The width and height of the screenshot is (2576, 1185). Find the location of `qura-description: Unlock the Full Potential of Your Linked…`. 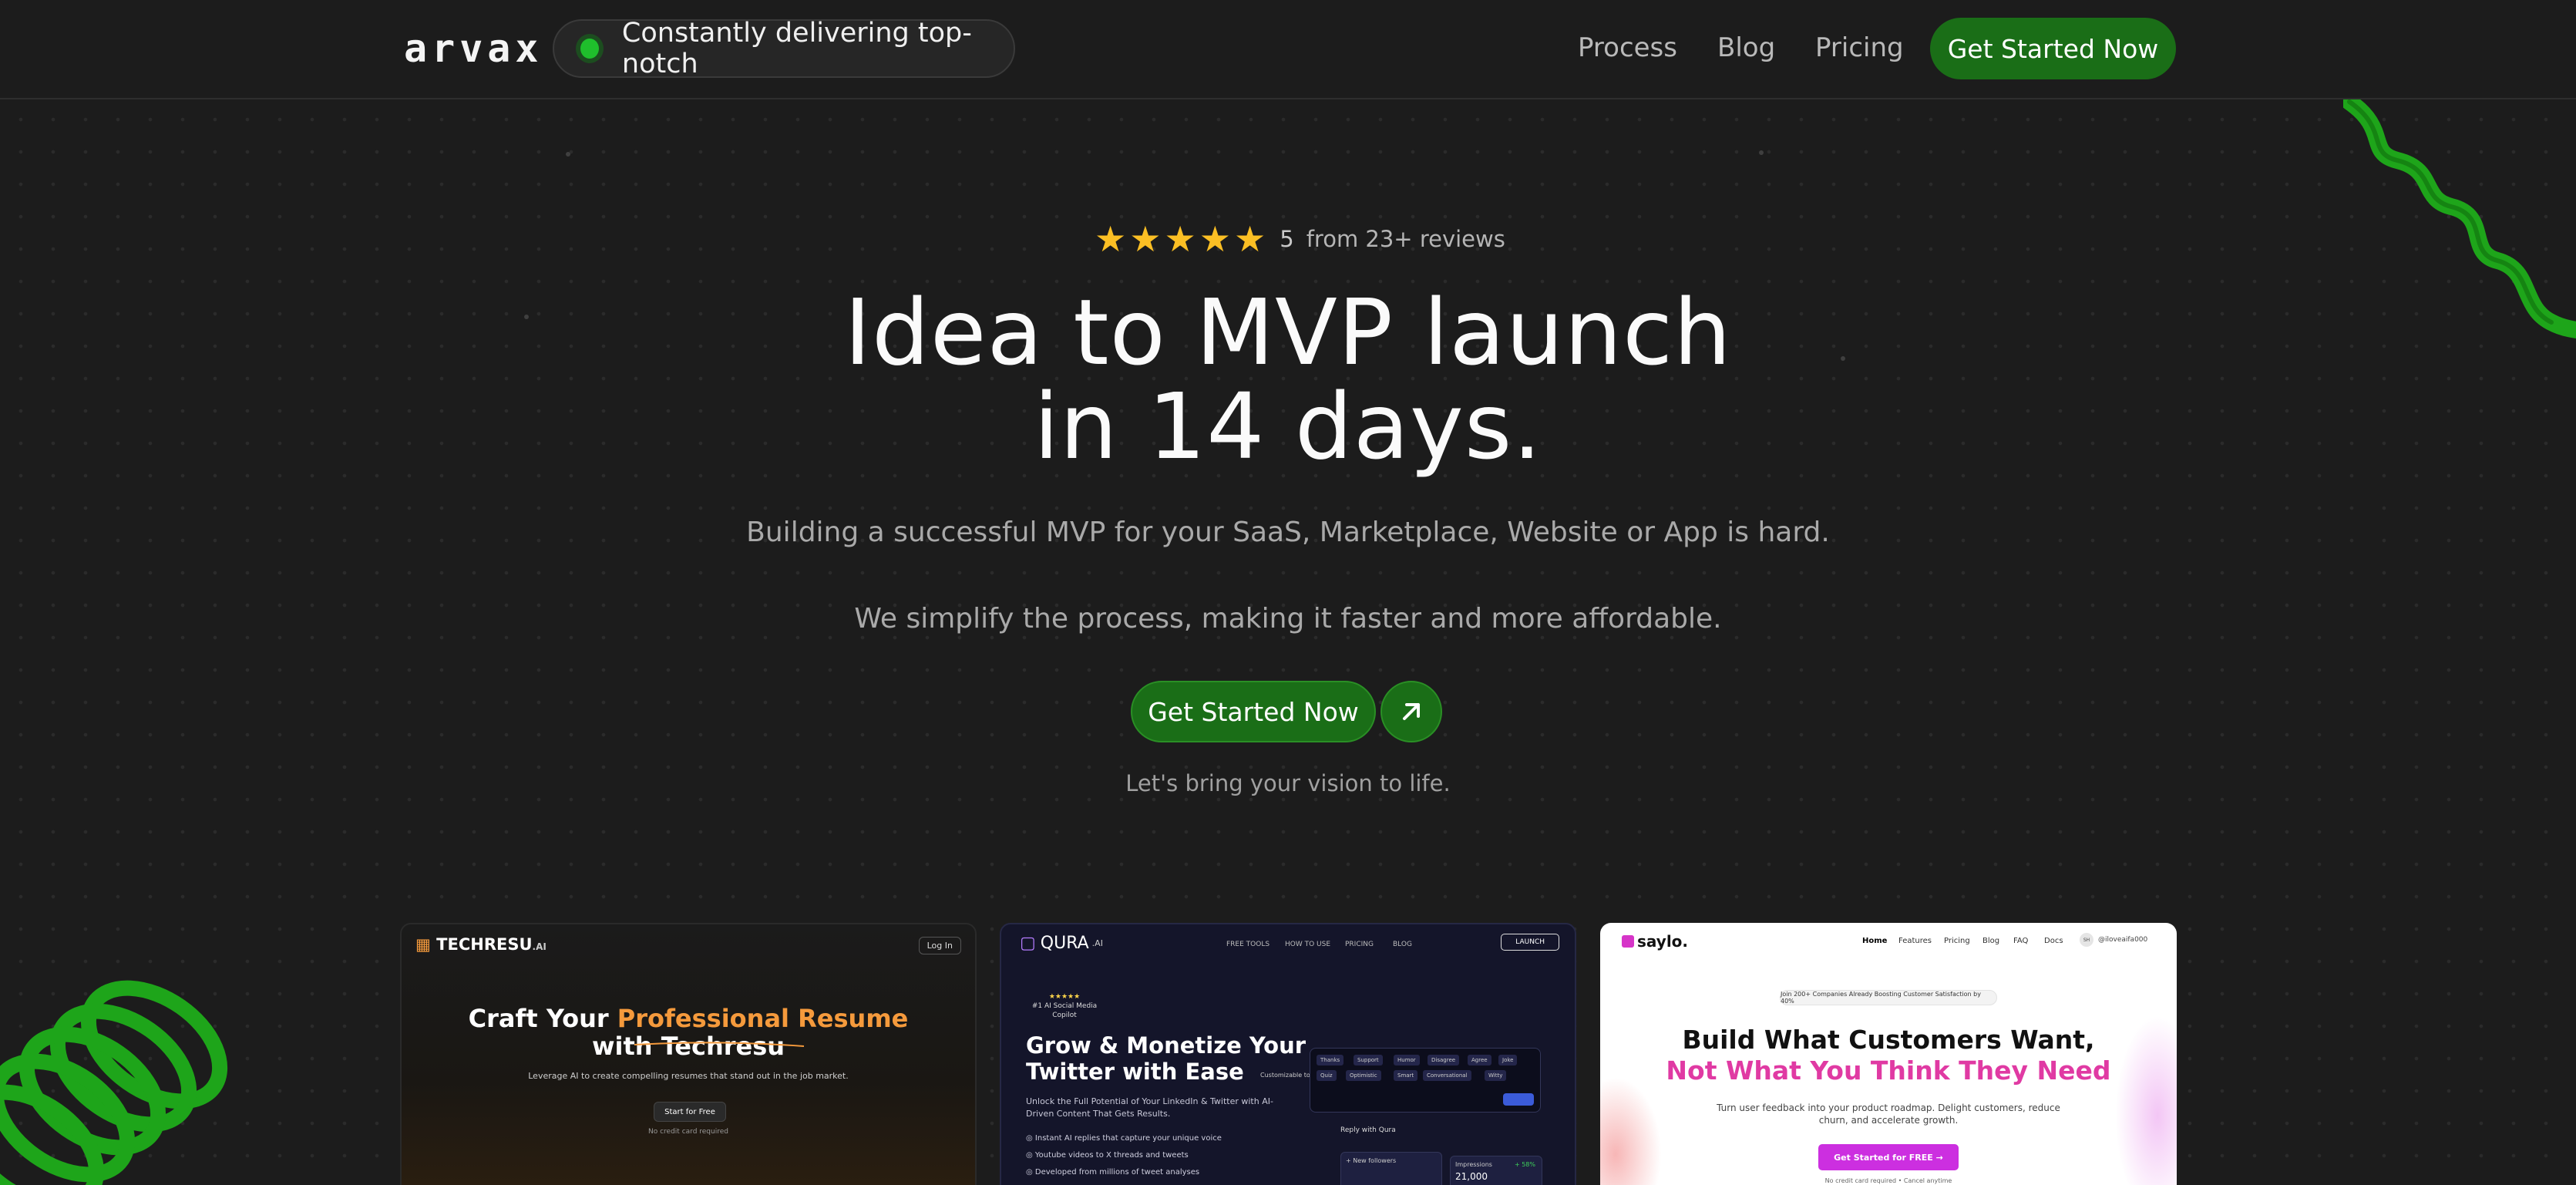

qura-description: Unlock the Full Potential of Your Linked… is located at coordinates (1149, 1107).